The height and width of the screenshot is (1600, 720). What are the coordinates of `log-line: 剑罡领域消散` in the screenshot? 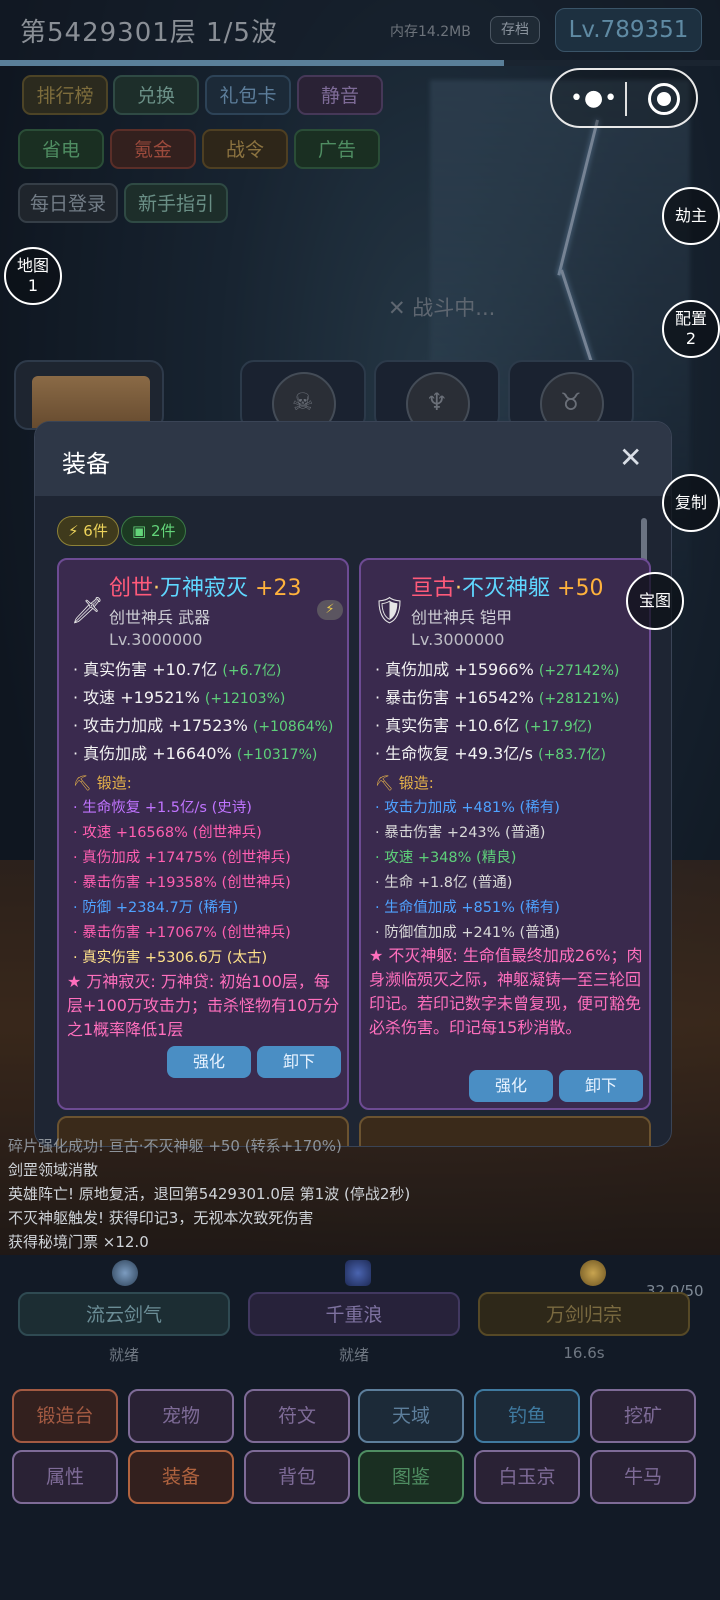 It's located at (53, 1170).